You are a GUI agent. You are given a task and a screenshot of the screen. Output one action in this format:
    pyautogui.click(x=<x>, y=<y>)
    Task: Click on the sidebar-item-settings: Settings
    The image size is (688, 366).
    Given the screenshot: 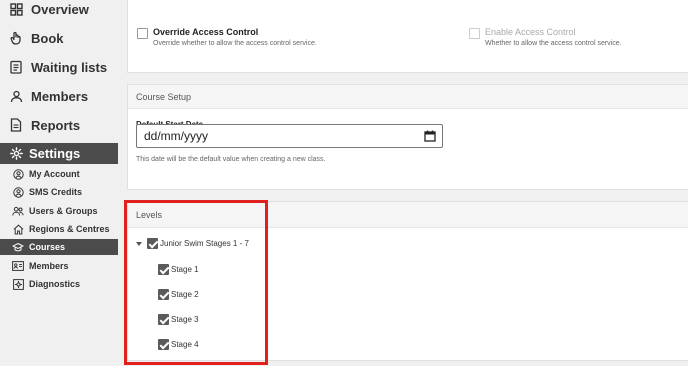 What is the action you would take?
    pyautogui.click(x=59, y=153)
    